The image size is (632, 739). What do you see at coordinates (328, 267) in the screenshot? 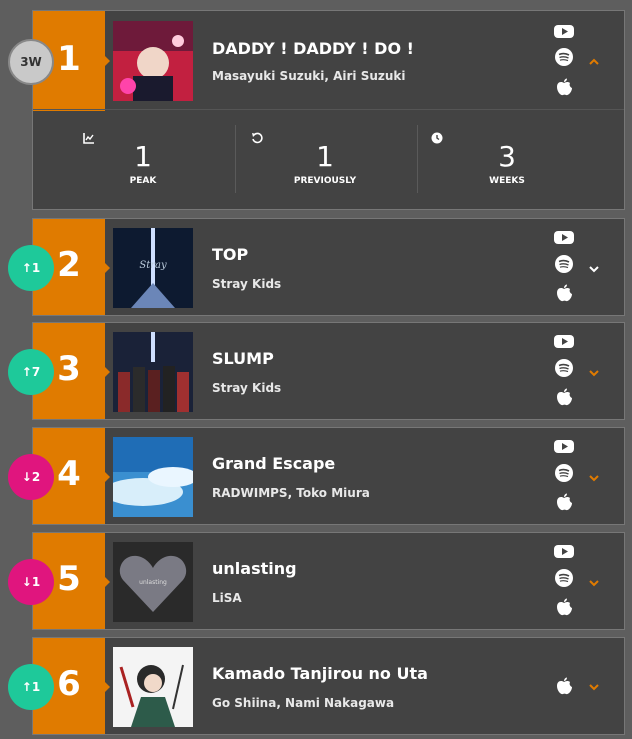
I see `chart-entry: 2 Stray TOP Stray Kids` at bounding box center [328, 267].